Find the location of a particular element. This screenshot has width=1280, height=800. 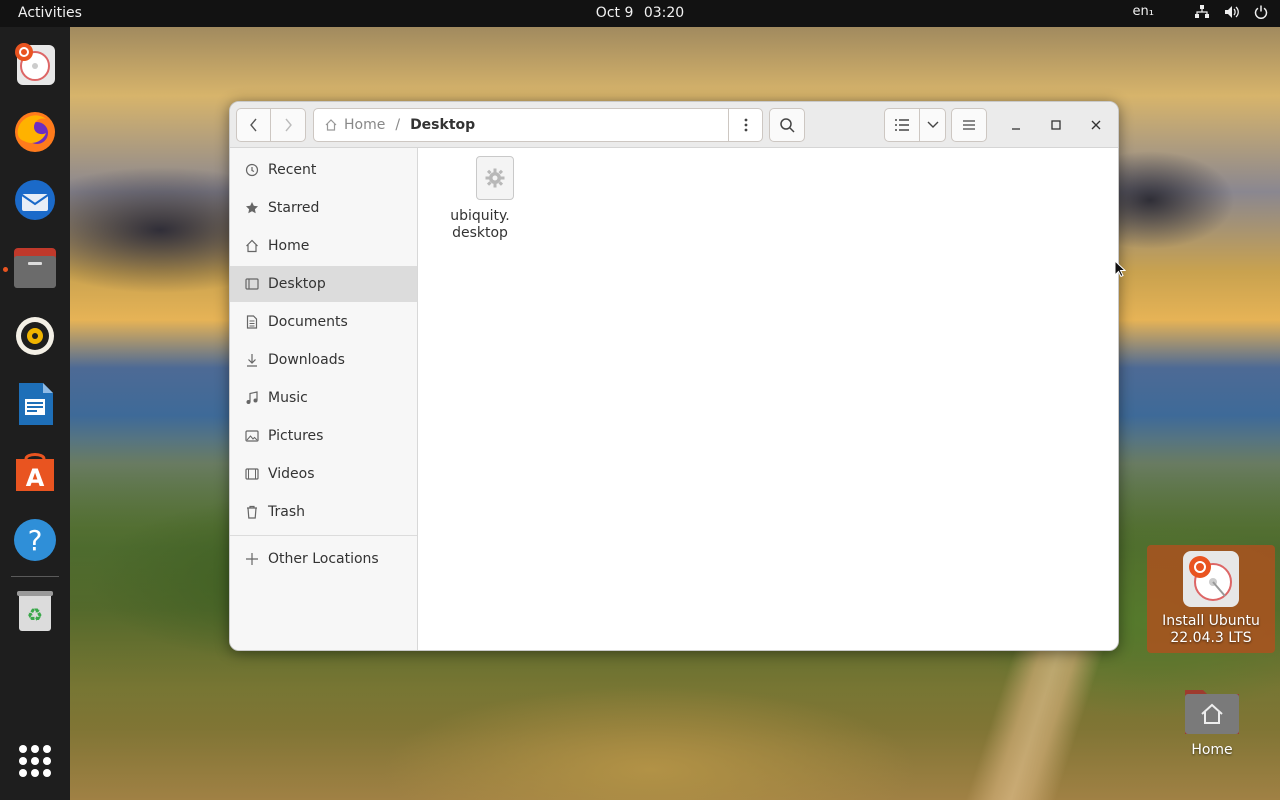

main-menu-button is located at coordinates (969, 125).